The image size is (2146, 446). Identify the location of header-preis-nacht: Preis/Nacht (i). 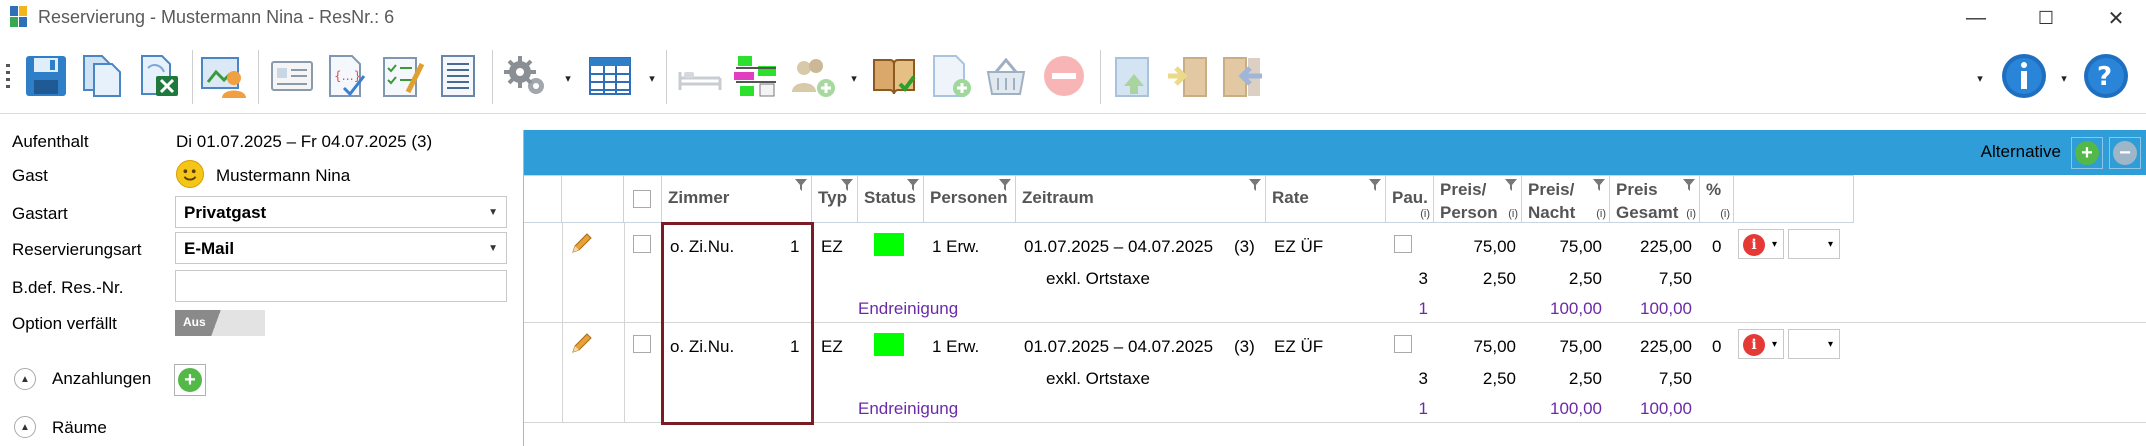
(1566, 199).